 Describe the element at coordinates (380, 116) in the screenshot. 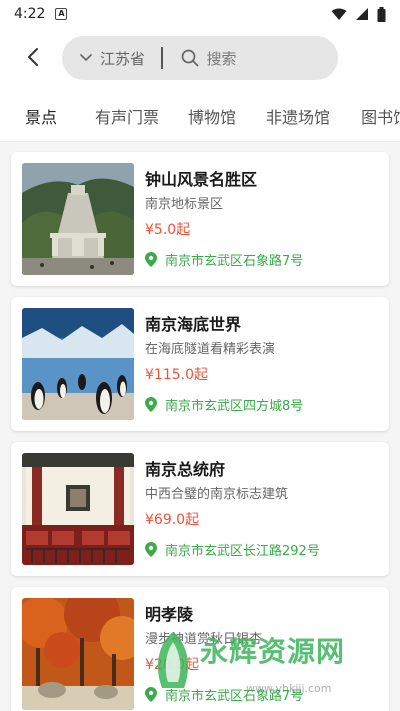

I see `tab-libraries: 图书馆` at that location.